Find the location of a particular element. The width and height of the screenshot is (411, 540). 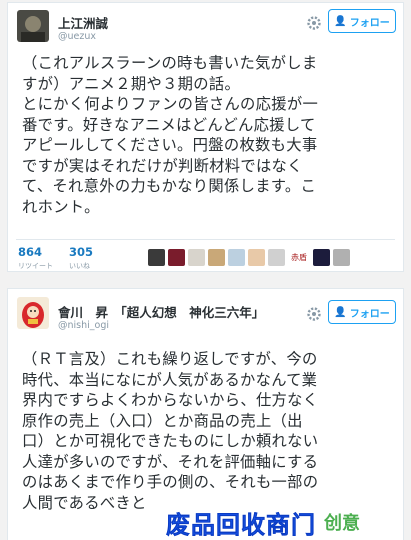

text-line: 人達が多いのですが、それを評価軸にする is located at coordinates (170, 461).